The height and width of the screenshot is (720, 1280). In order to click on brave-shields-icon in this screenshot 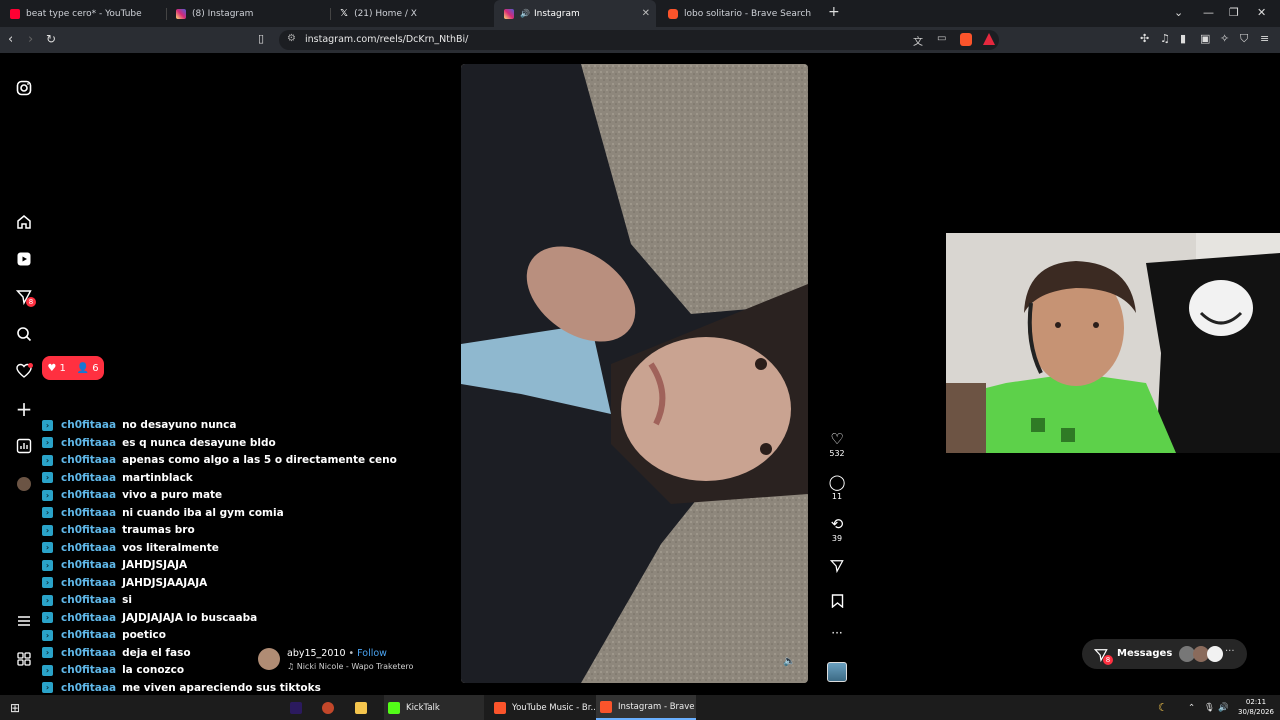, I will do `click(966, 39)`.